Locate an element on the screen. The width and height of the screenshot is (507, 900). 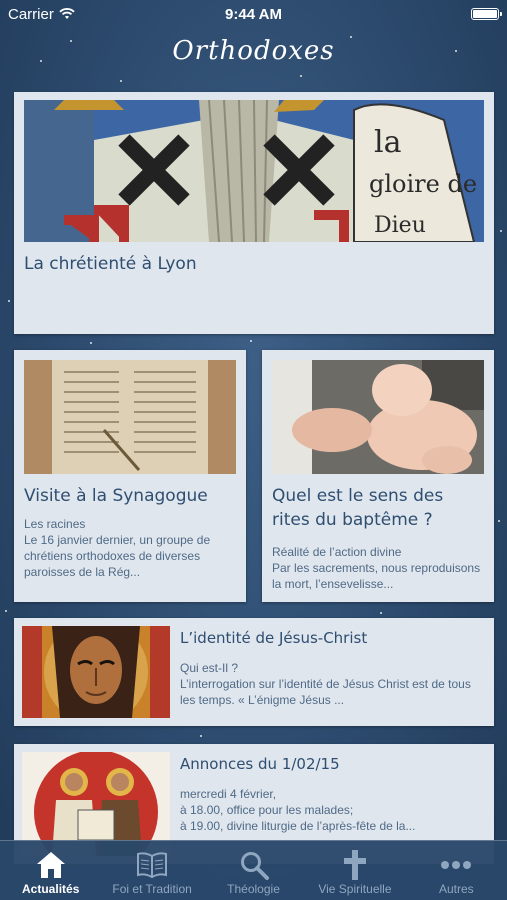
article-category: Qui est-Il ? is located at coordinates (209, 668).